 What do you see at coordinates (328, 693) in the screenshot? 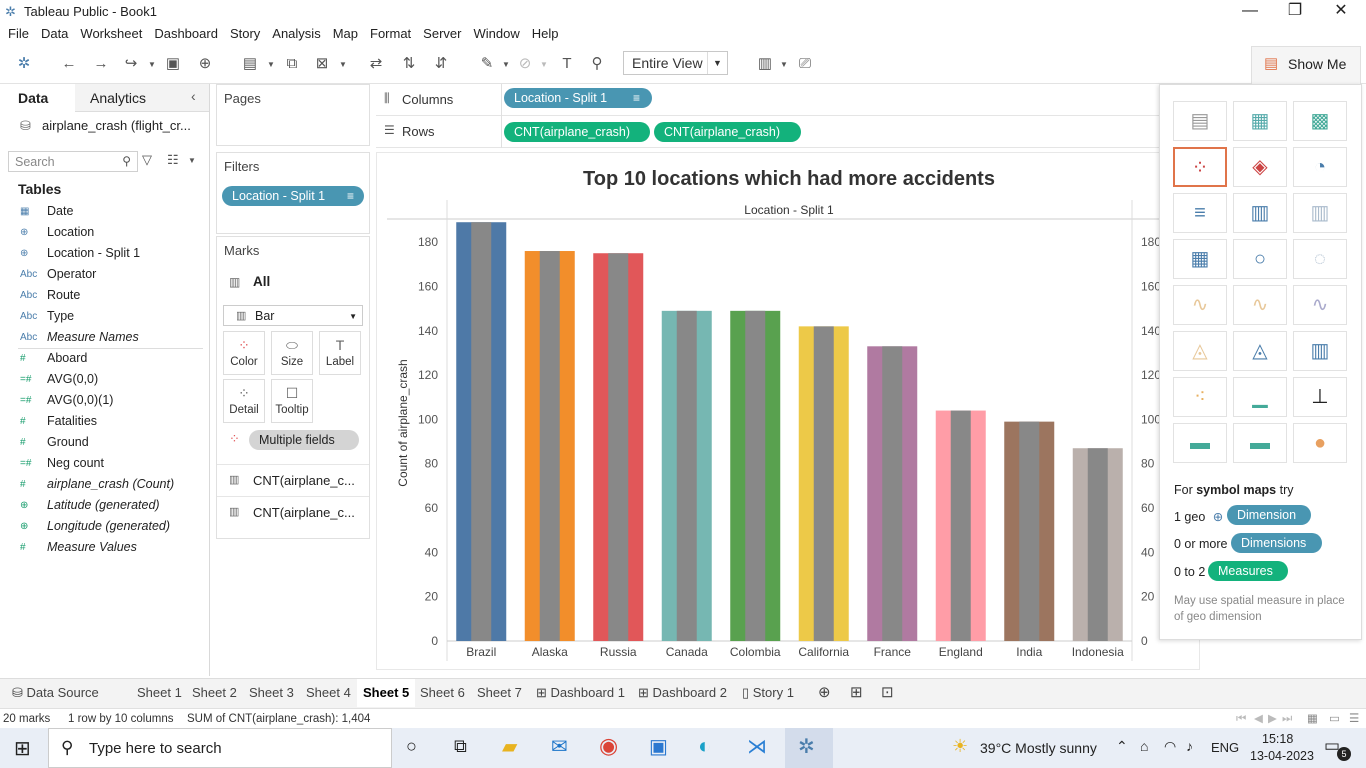
I see `sheet-tab: Sheet 4` at bounding box center [328, 693].